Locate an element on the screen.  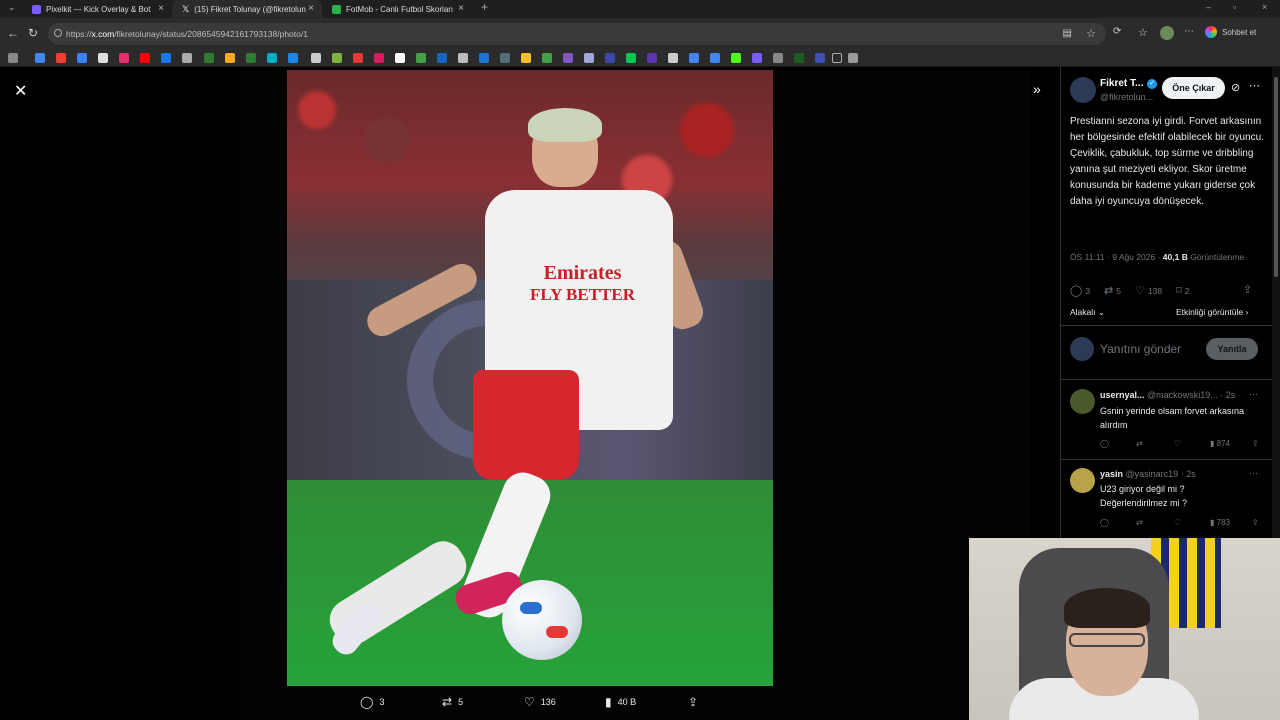
reply-input: Yanıtını gönder is located at coordinates (1140, 349).